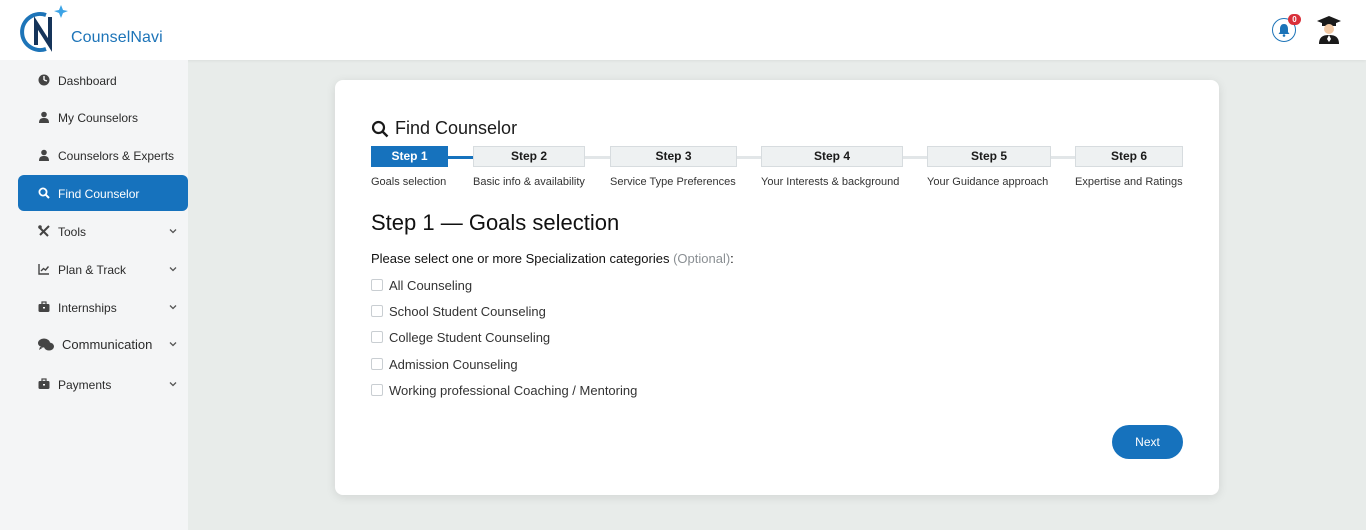  I want to click on chat-icon, so click(46, 344).